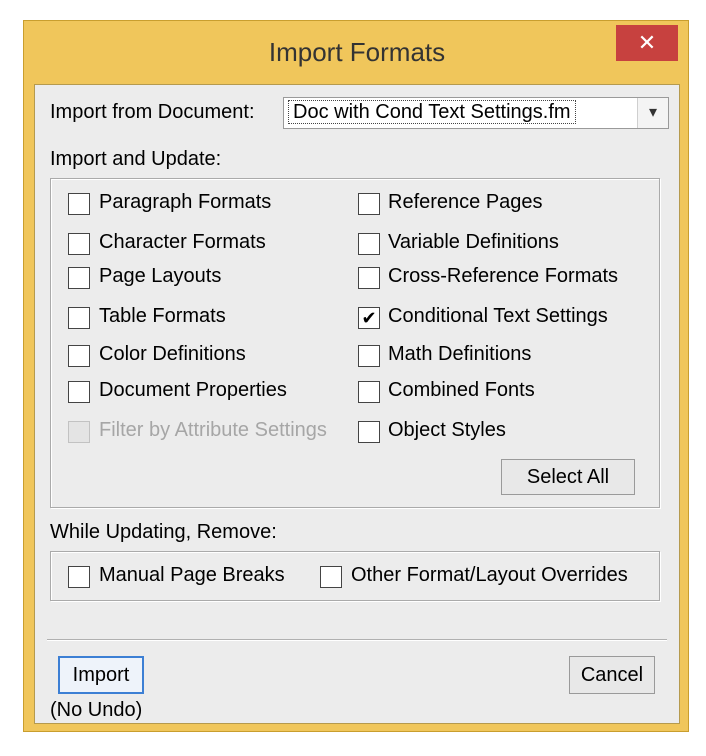  I want to click on document-dropdown-value: Doc with Cond Text Settings.fm, so click(432, 112).